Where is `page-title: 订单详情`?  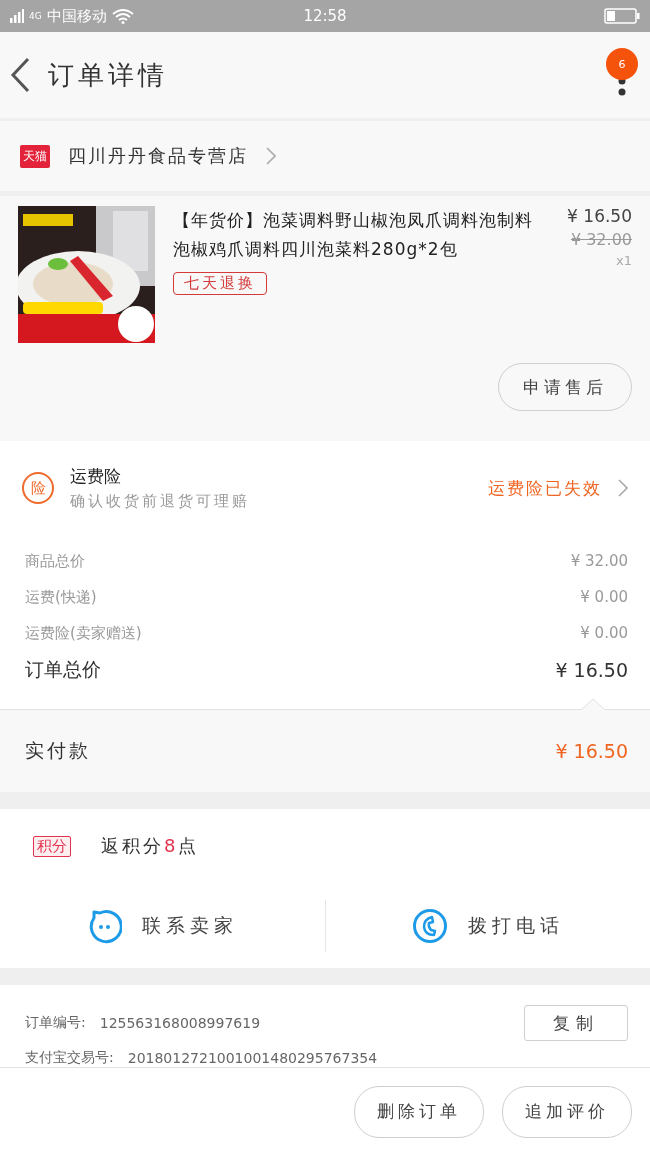
page-title: 订单详情 is located at coordinates (108, 75).